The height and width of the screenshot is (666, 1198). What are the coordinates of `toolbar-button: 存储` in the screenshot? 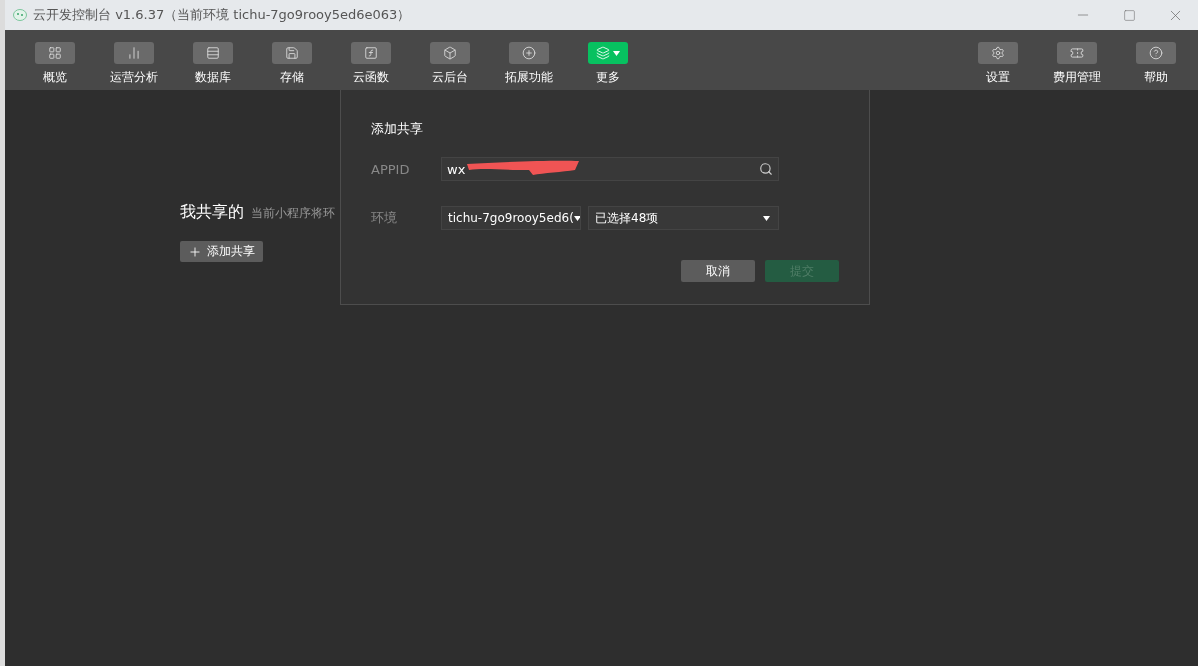 It's located at (291, 60).